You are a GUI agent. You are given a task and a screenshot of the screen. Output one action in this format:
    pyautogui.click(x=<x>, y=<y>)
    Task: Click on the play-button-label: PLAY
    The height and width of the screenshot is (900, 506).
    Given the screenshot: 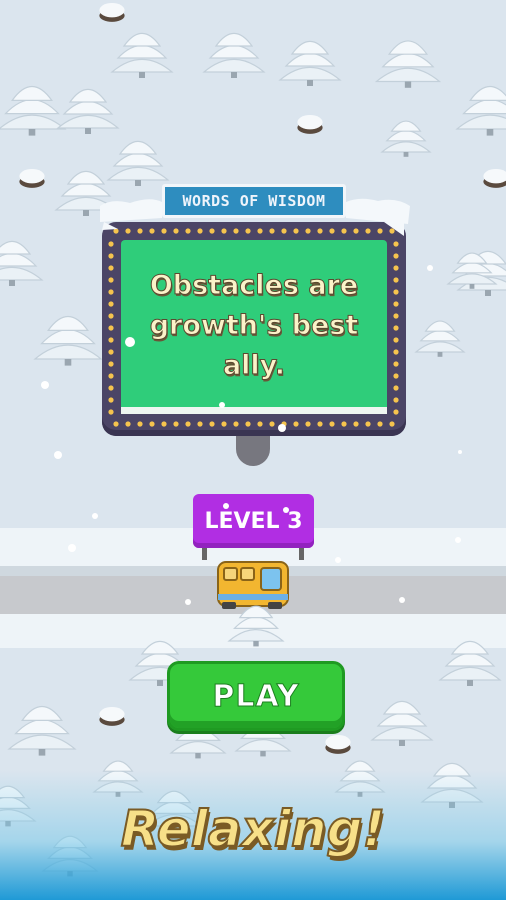 What is the action you would take?
    pyautogui.click(x=256, y=696)
    